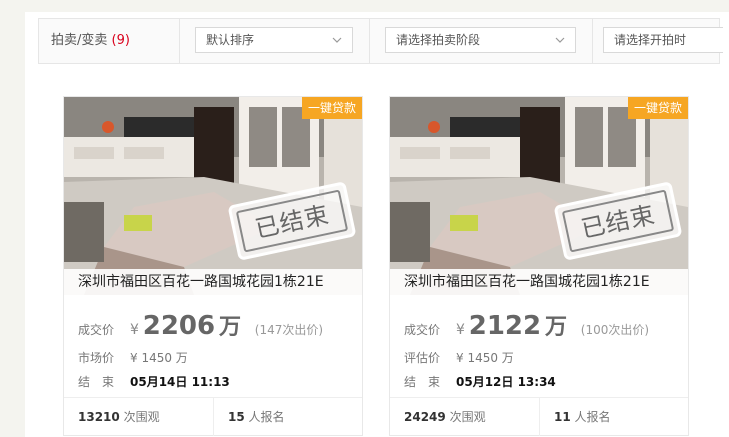 Image resolution: width=729 pixels, height=437 pixels. Describe the element at coordinates (96, 358) in the screenshot. I see `reference-price-label: 市场价` at that location.